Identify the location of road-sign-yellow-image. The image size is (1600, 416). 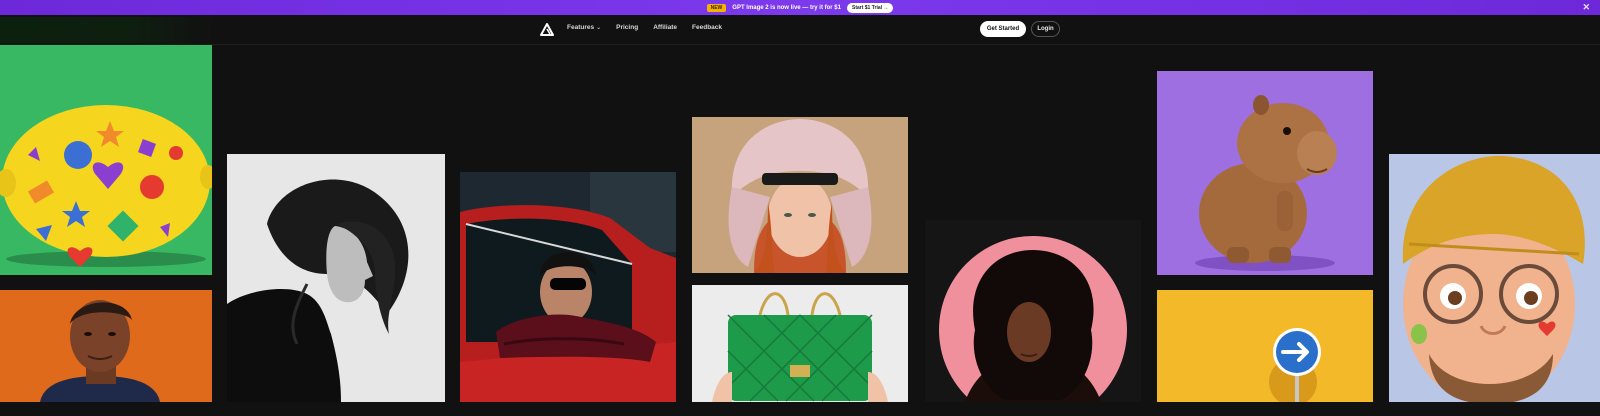
(1265, 346).